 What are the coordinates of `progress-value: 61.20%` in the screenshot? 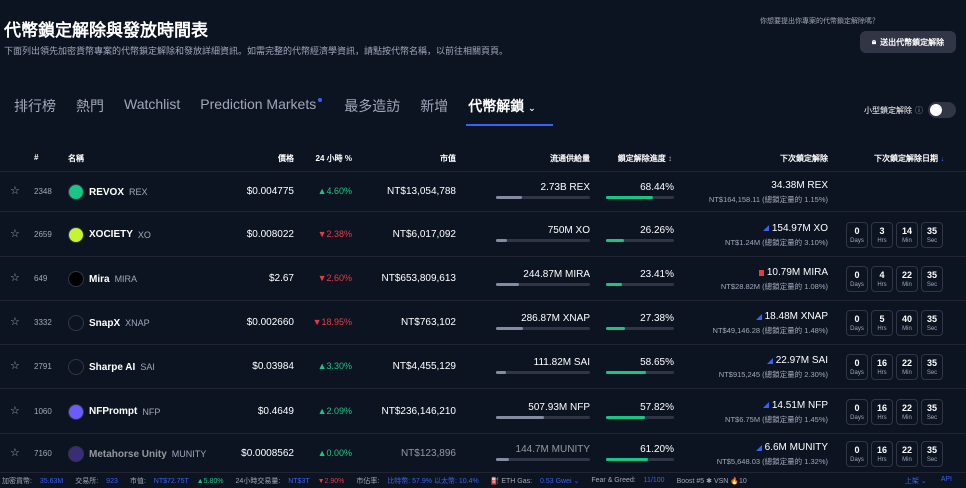 It's located at (657, 449).